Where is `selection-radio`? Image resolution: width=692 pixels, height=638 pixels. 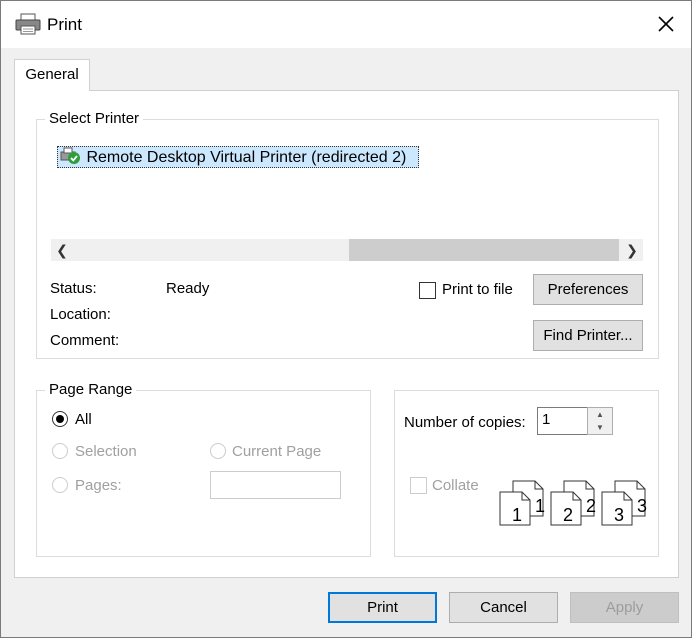
selection-radio is located at coordinates (60, 451).